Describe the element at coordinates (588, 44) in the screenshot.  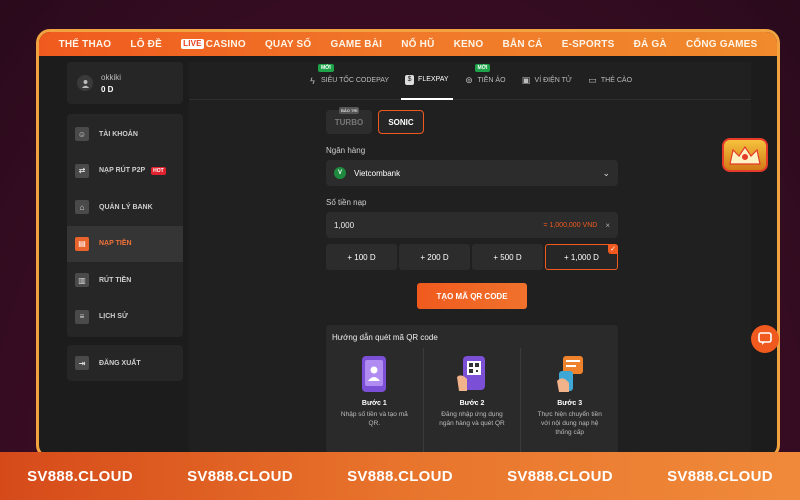
I see `nav-esports: E-SPORTS` at that location.